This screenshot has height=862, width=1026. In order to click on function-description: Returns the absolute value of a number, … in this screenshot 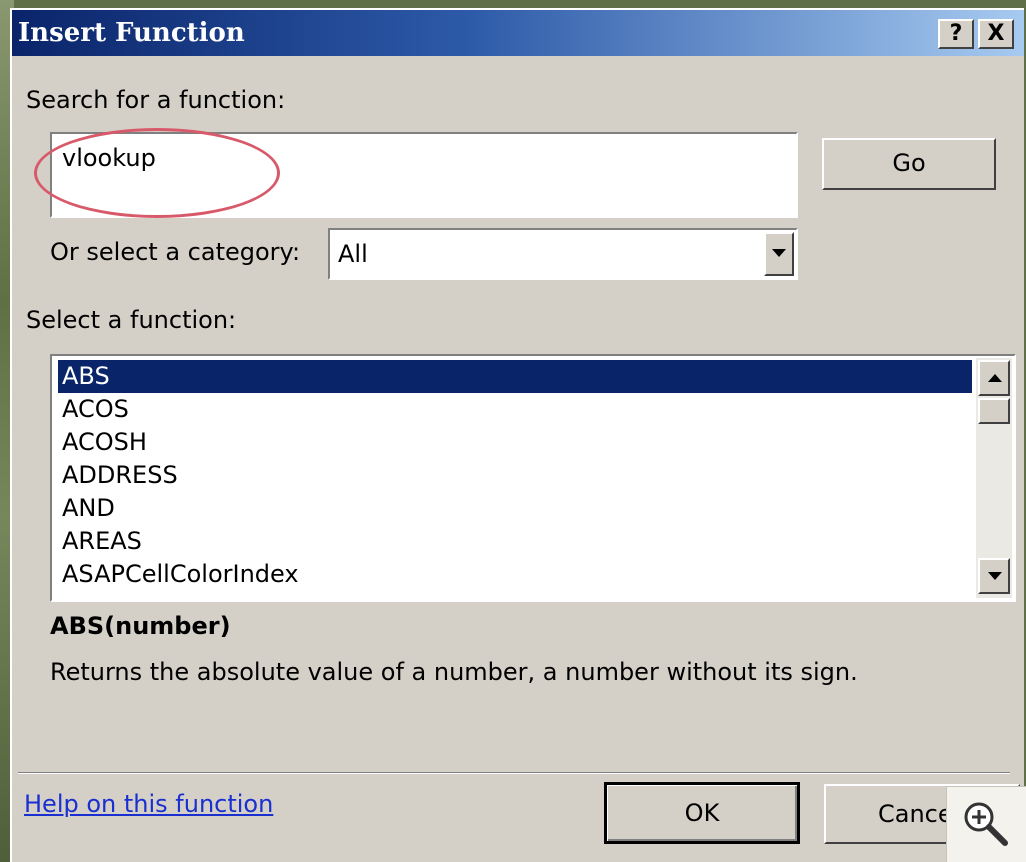, I will do `click(454, 672)`.